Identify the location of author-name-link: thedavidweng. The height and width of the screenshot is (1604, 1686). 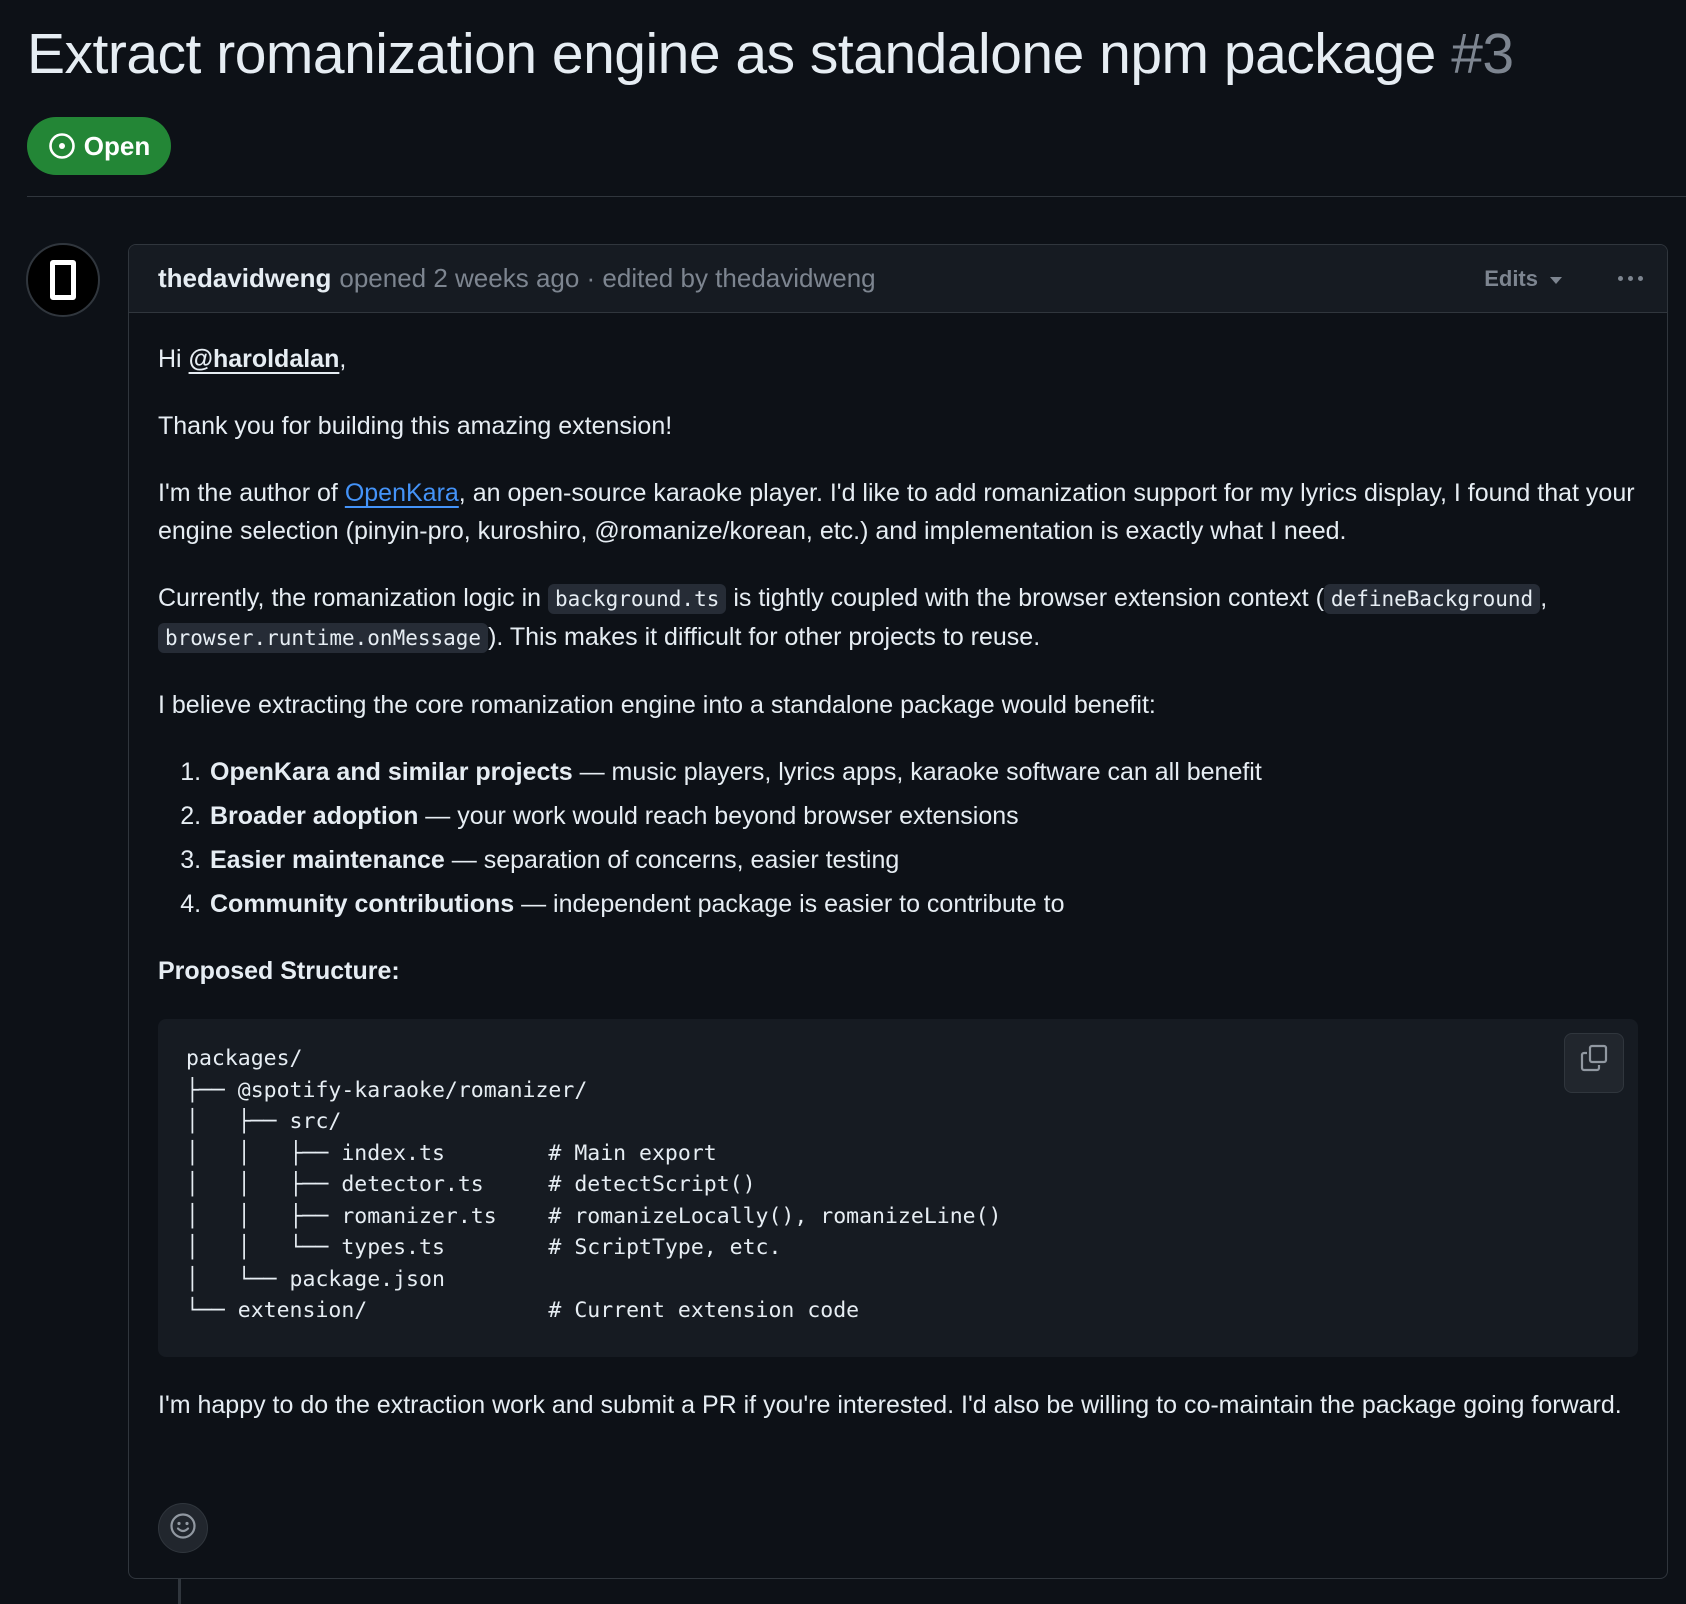
(244, 278).